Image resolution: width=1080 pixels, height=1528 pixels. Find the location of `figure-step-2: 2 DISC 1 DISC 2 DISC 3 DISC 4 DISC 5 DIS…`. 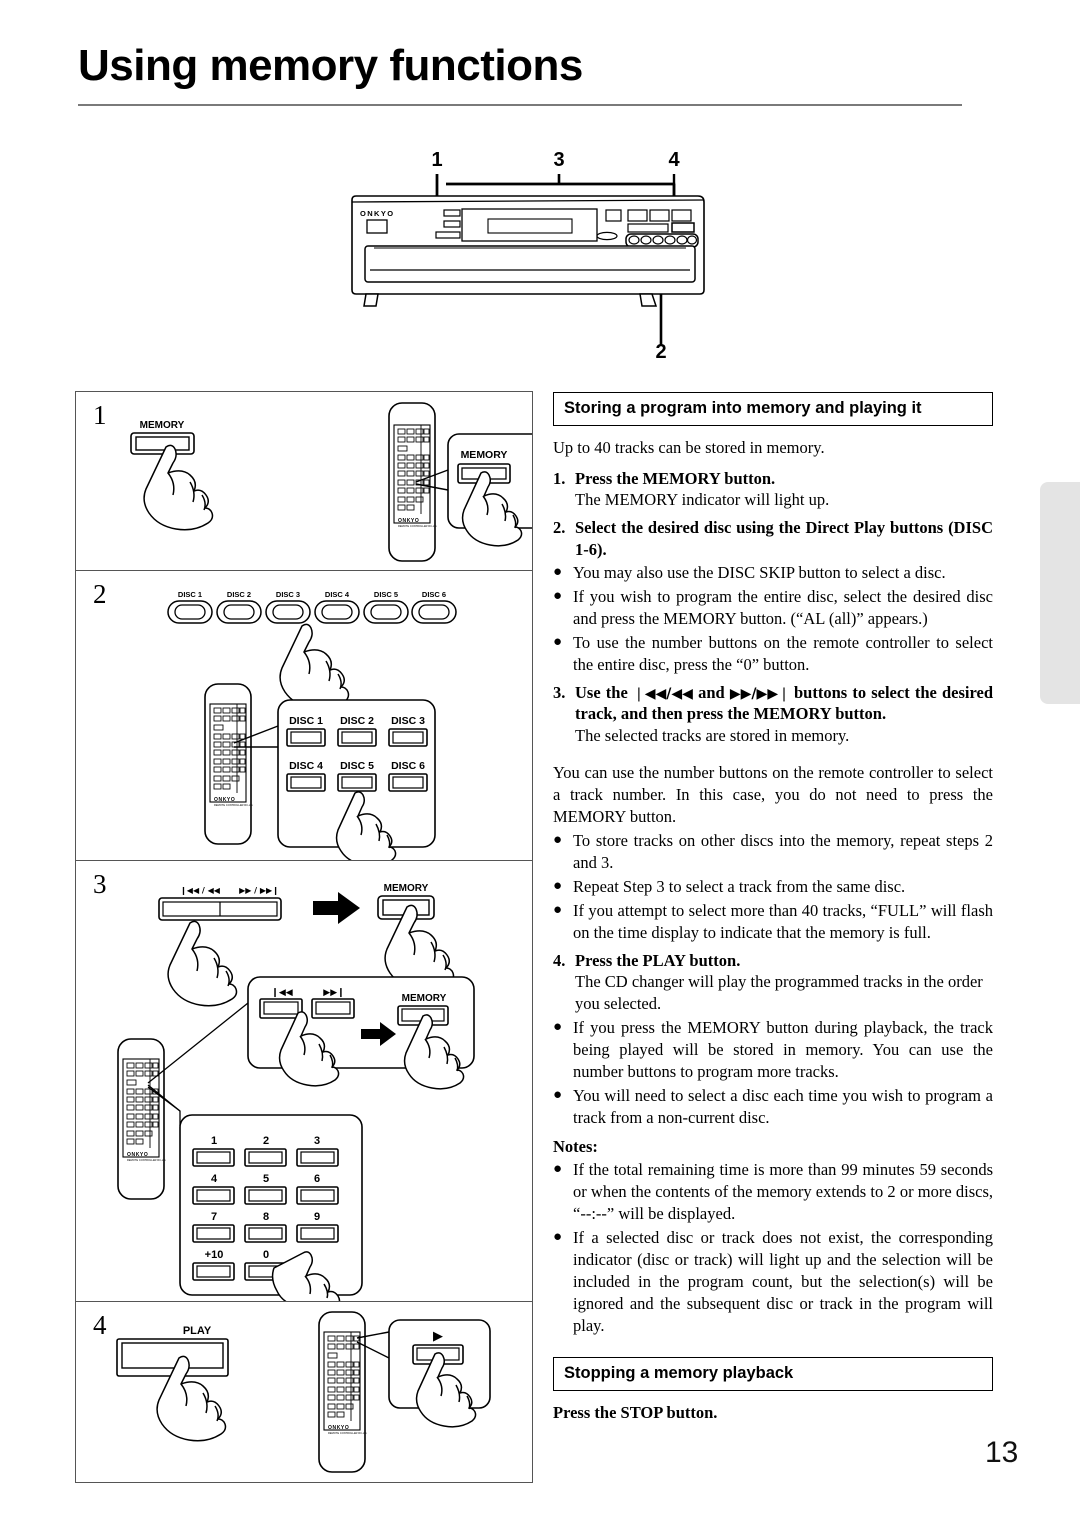

figure-step-2: 2 DISC 1 DISC 2 DISC 3 DISC 4 DISC 5 DIS… is located at coordinates (304, 716).